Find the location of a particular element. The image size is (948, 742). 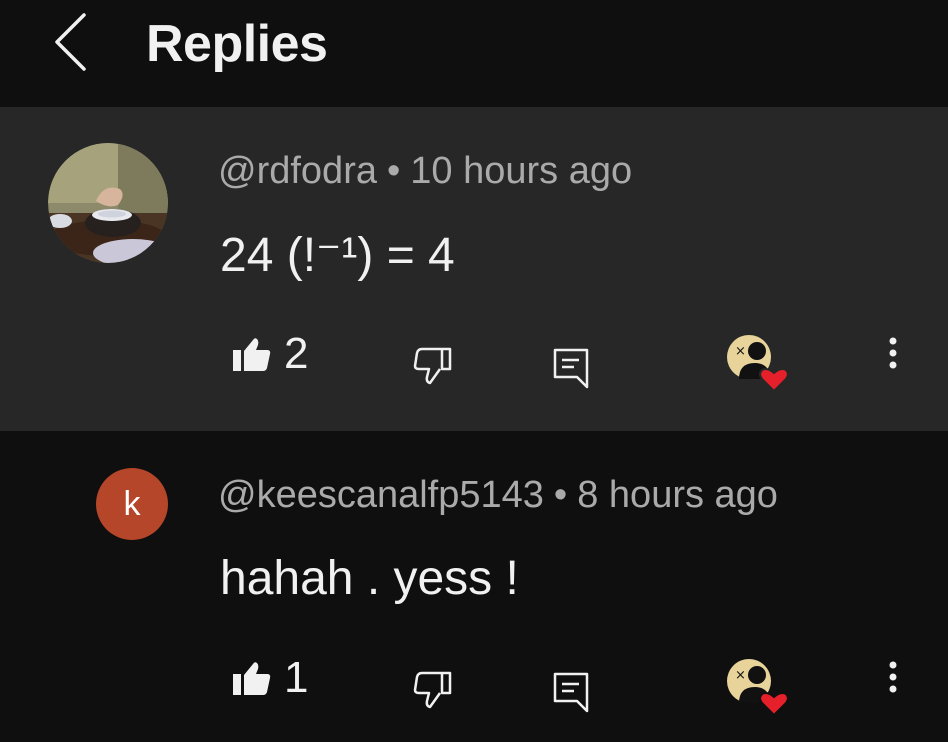

like-button: 1 is located at coordinates (270, 678).